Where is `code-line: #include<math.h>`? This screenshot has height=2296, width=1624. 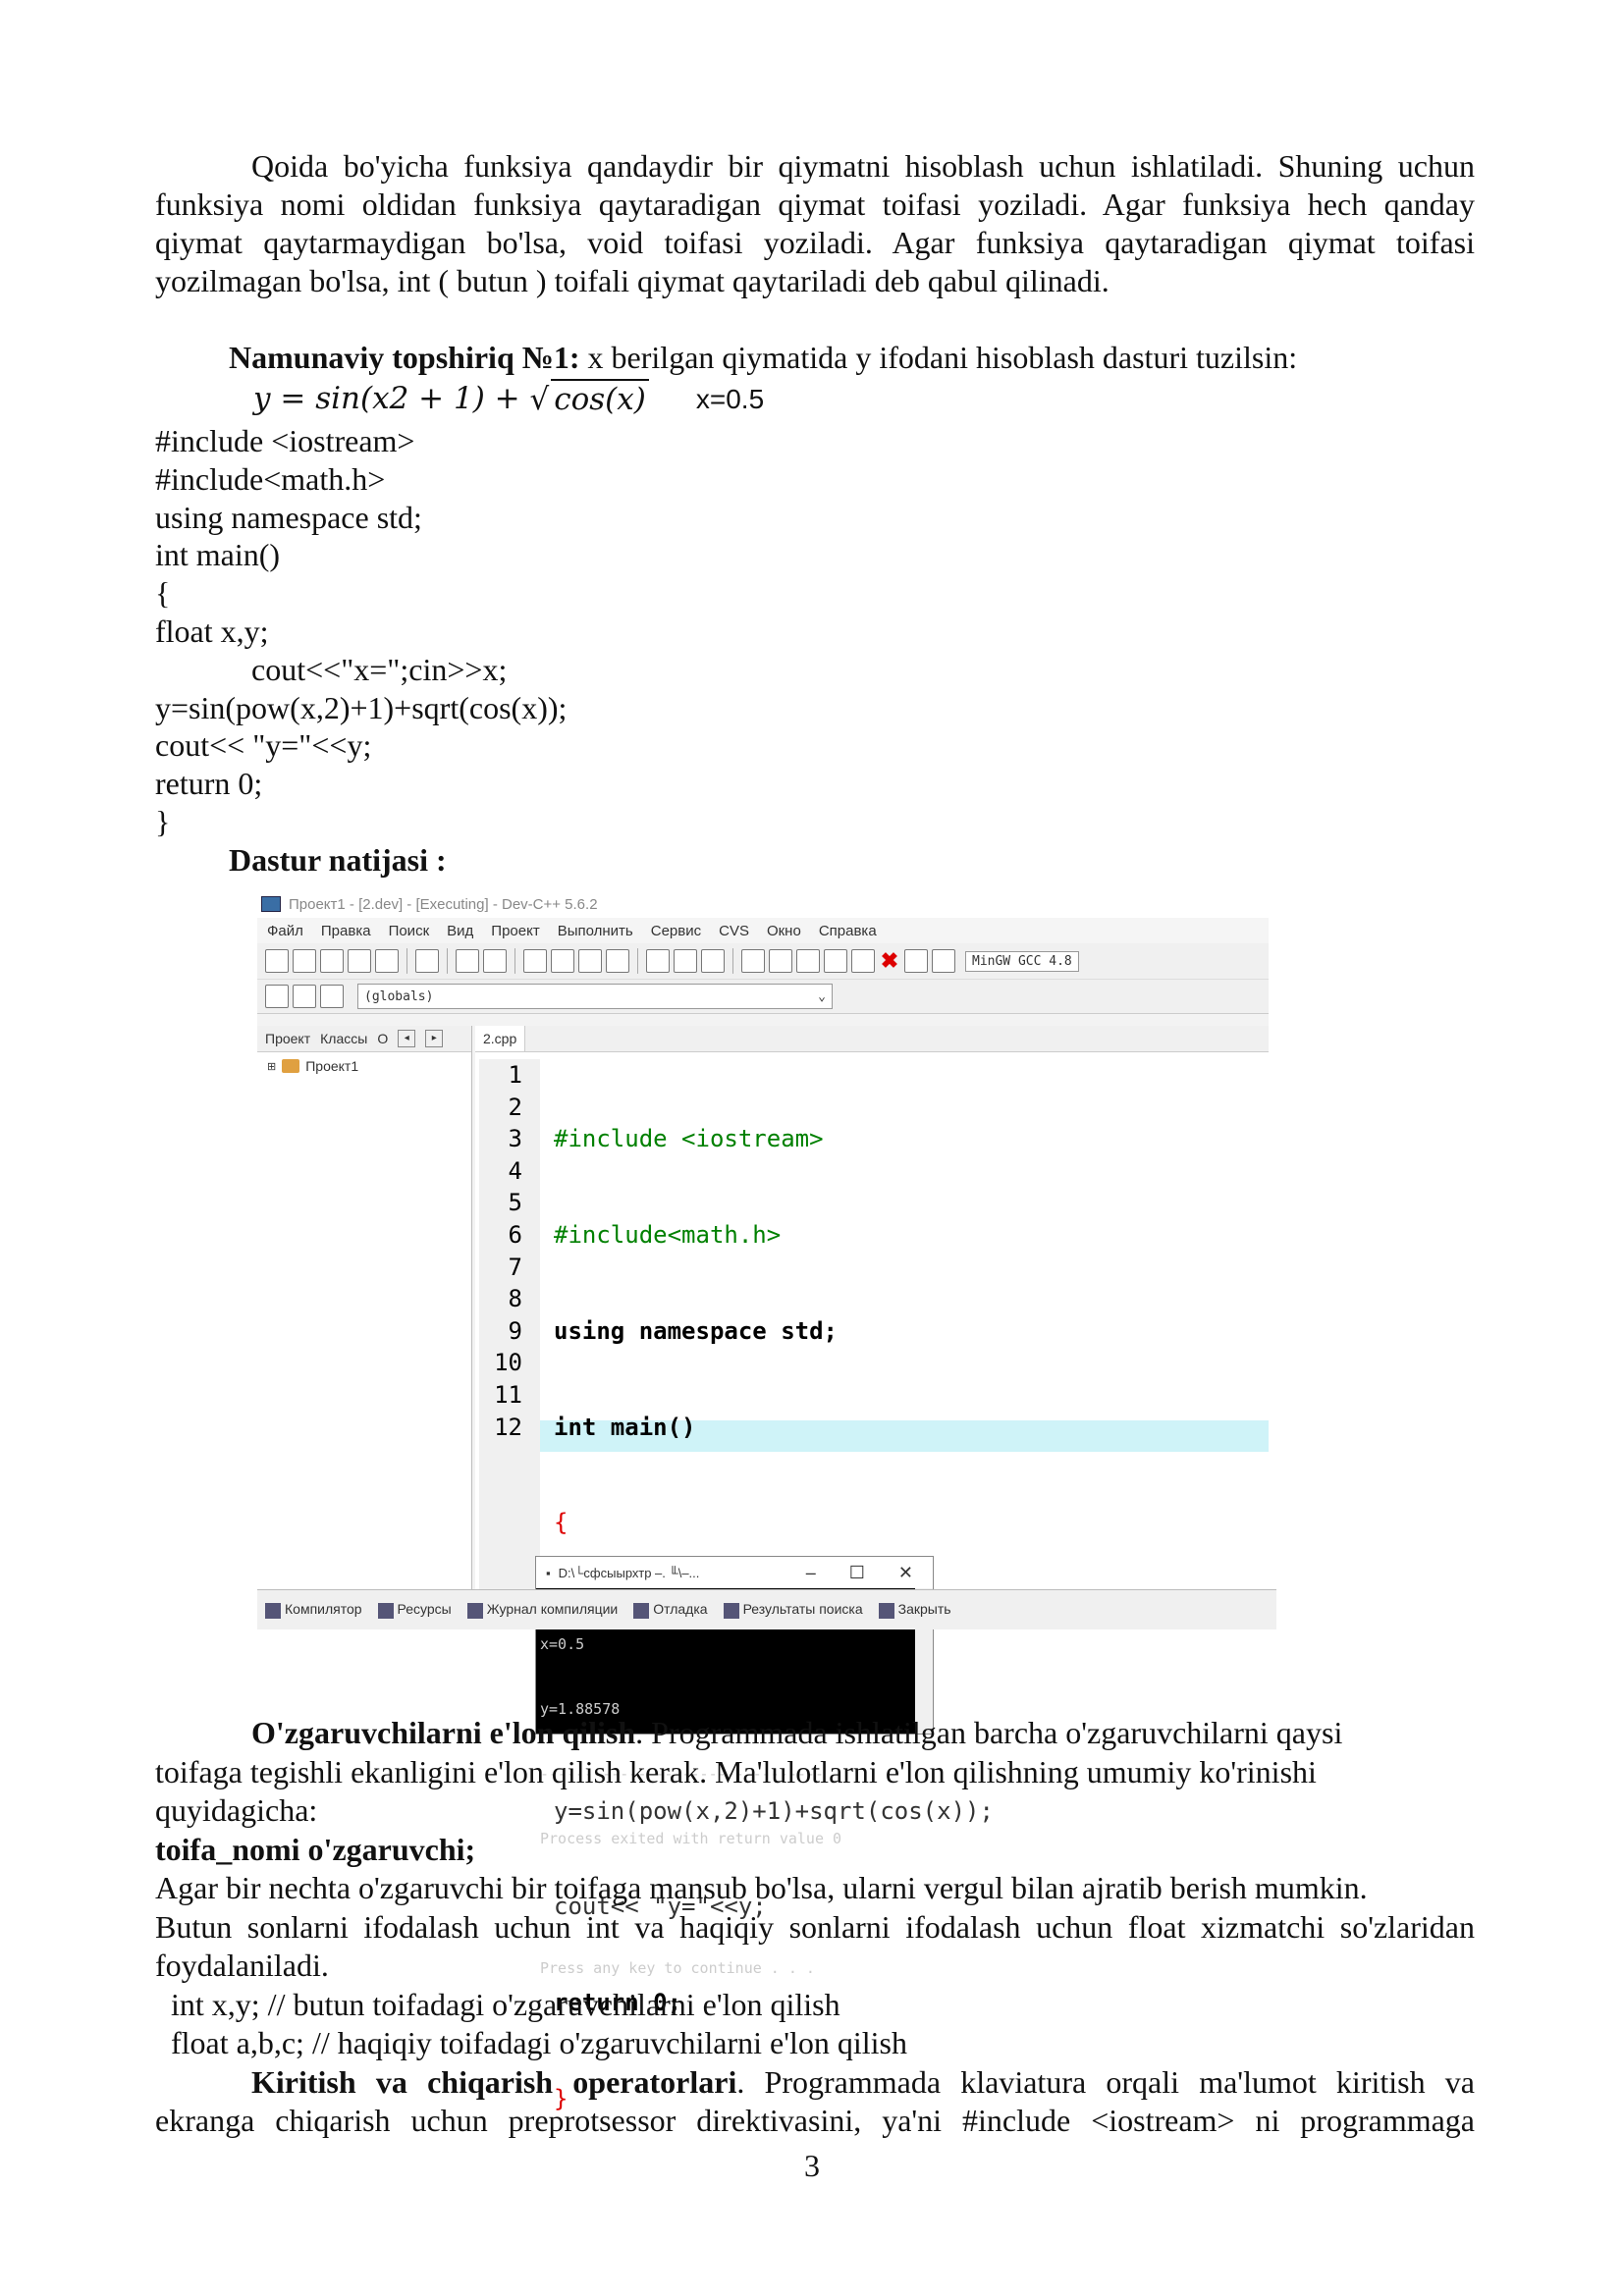
code-line: #include<math.h> is located at coordinates (270, 478).